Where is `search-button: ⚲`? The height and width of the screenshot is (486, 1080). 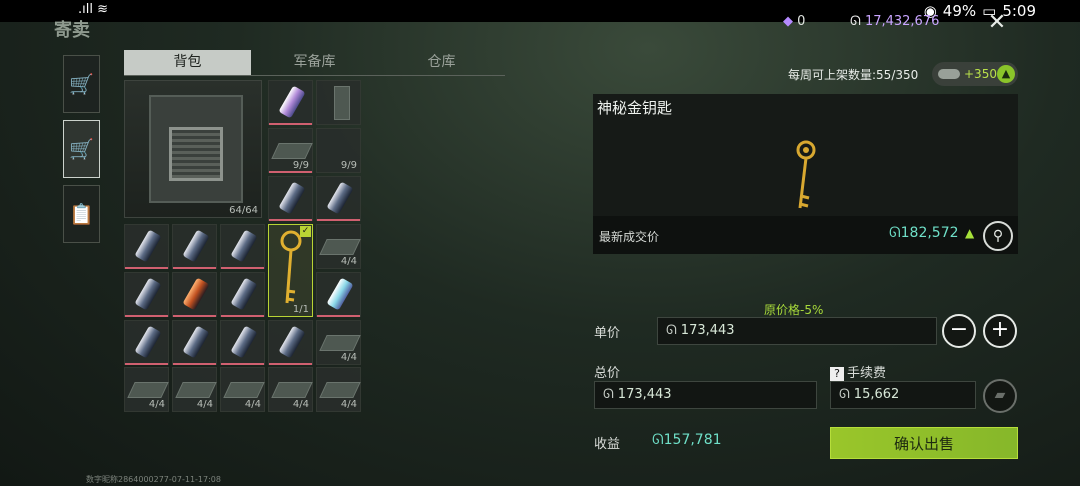
search-button: ⚲ is located at coordinates (998, 236).